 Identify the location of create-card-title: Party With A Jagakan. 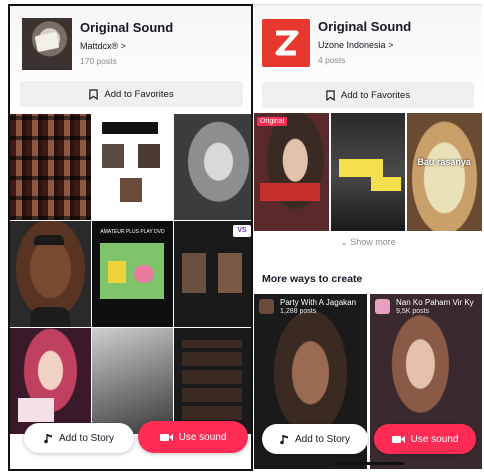
(318, 302).